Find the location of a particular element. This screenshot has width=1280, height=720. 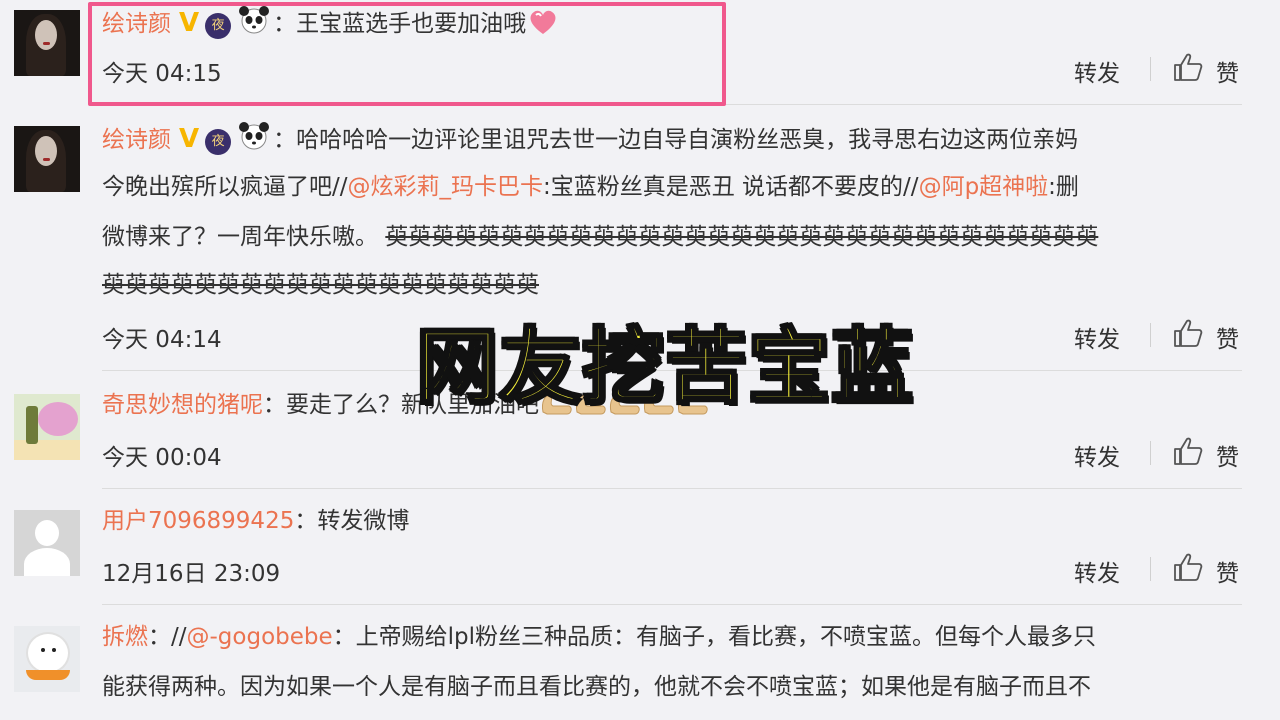

member-badge-icon: 夜 is located at coordinates (218, 142).